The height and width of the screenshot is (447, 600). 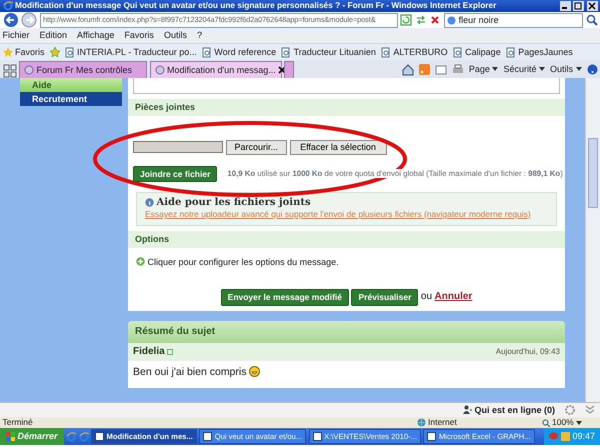 I want to click on print-icon, so click(x=458, y=69).